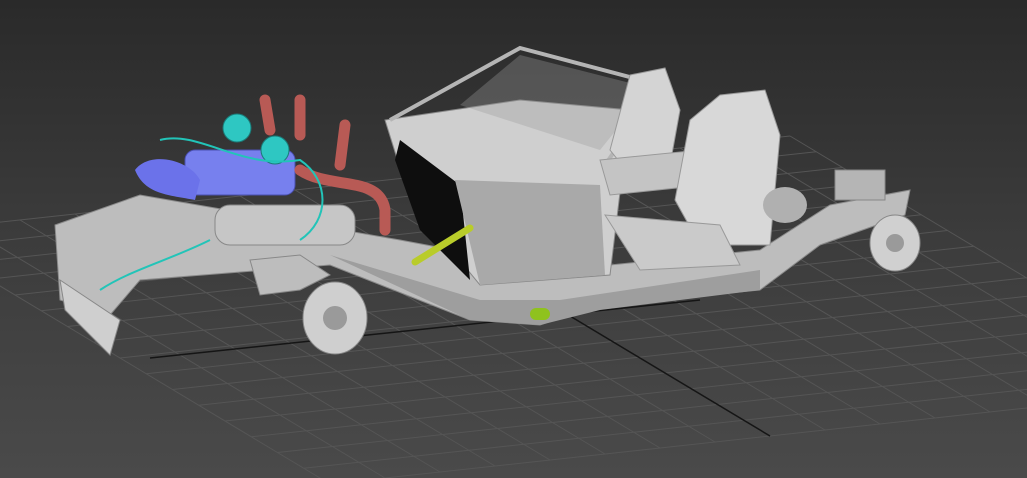  I want to click on grid-axis-y, so click(665, 373).